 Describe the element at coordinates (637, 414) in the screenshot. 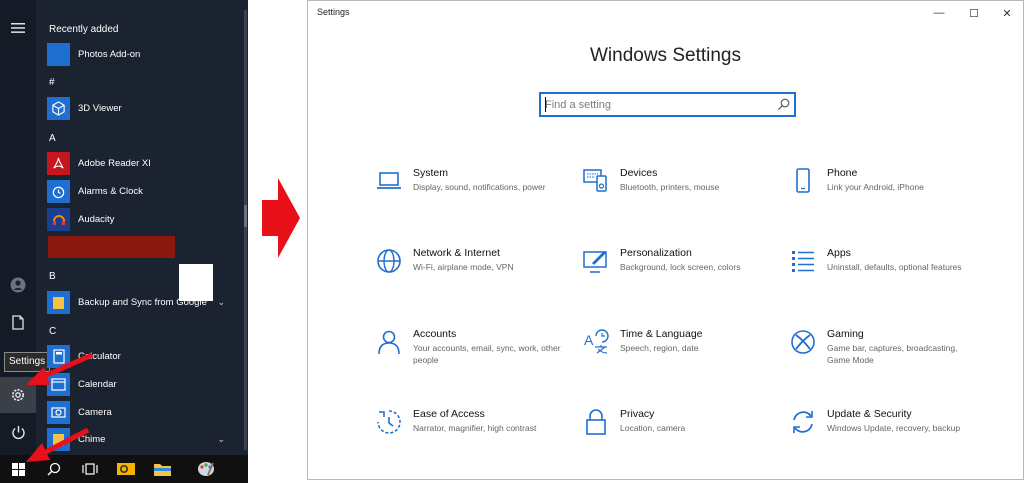

I see `tile-title: Privacy` at that location.